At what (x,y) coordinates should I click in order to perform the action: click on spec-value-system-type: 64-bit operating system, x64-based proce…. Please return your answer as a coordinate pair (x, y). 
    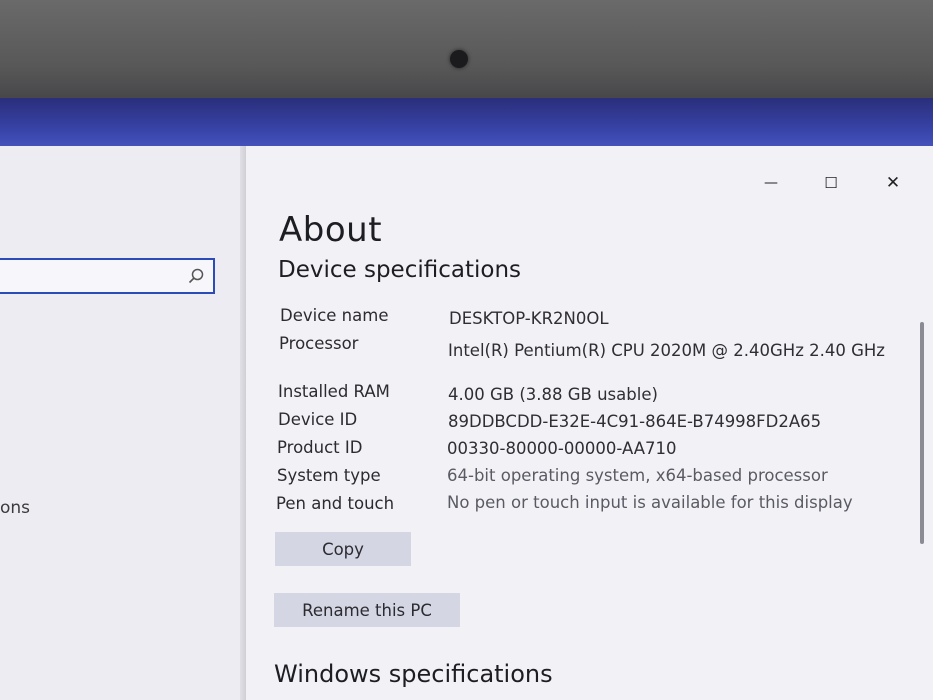
    Looking at the image, I should click on (637, 475).